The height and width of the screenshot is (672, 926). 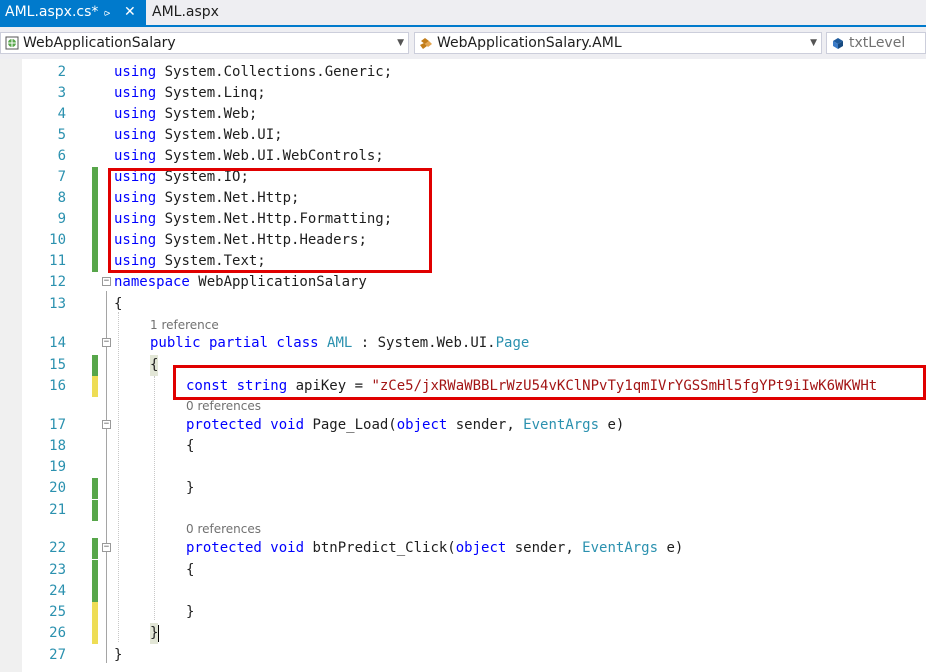 I want to click on code-line: 25 }, so click(x=463, y=612).